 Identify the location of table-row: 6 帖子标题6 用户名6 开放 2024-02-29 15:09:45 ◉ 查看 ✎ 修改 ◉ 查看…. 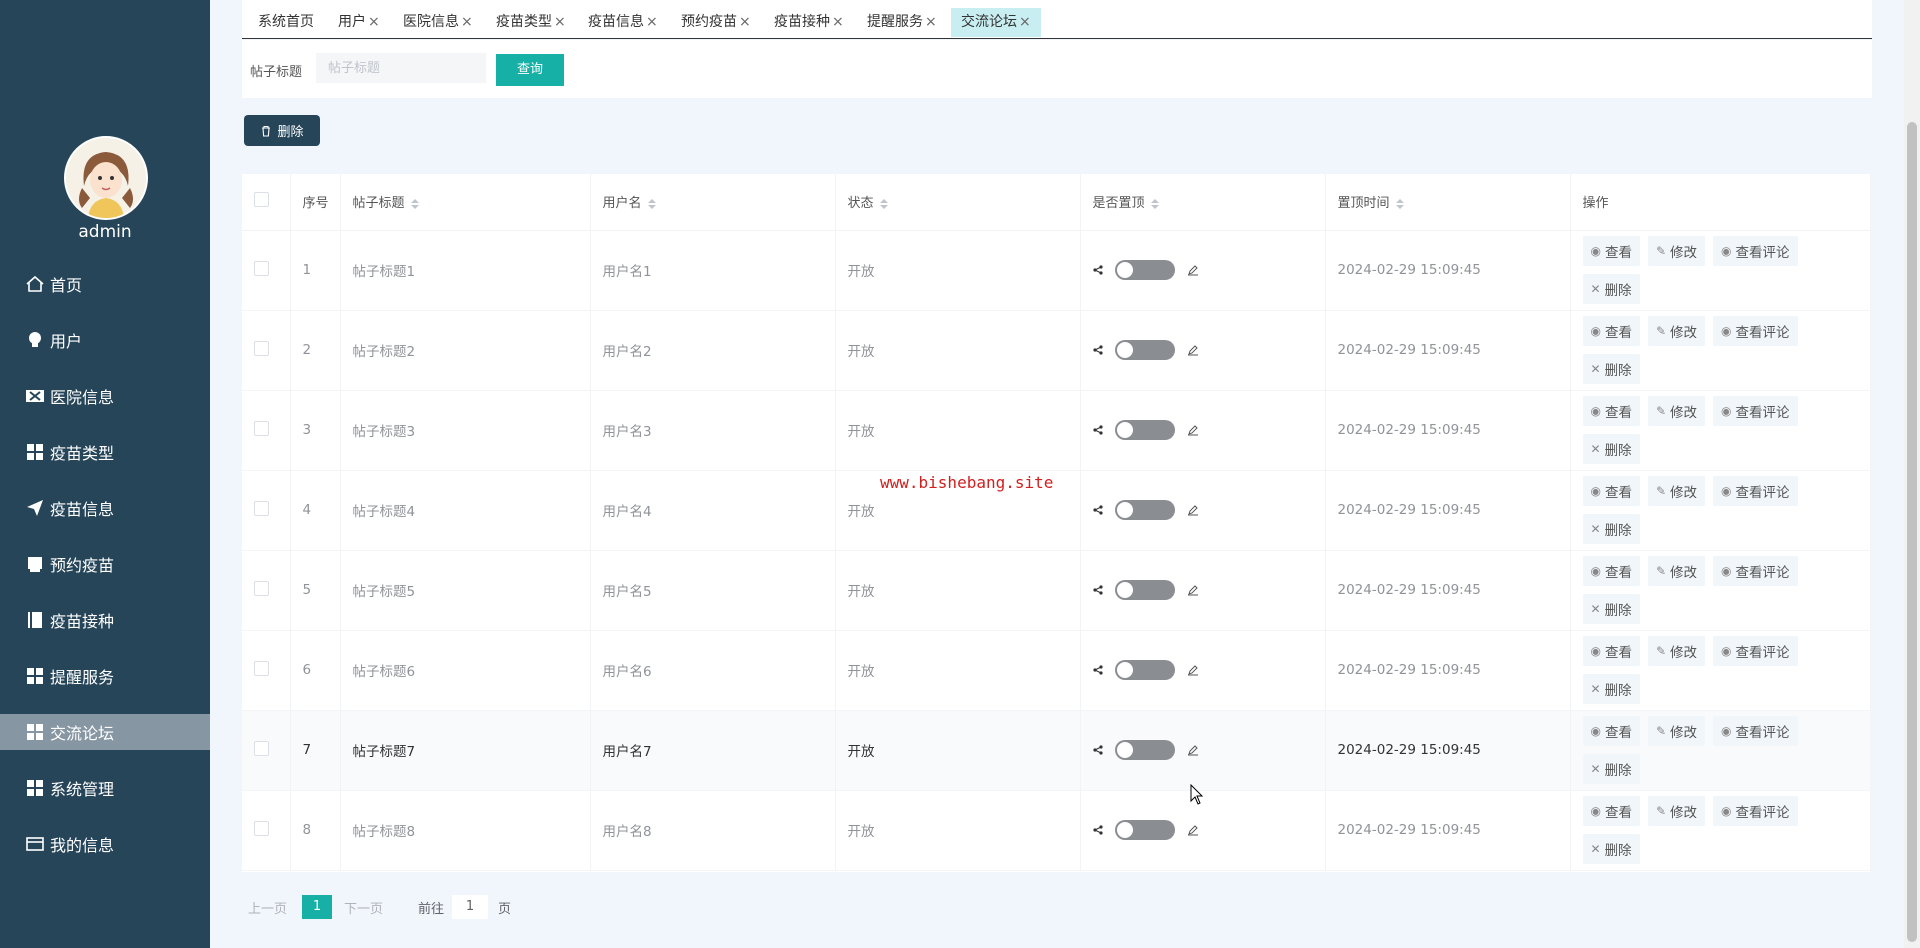
(1056, 670).